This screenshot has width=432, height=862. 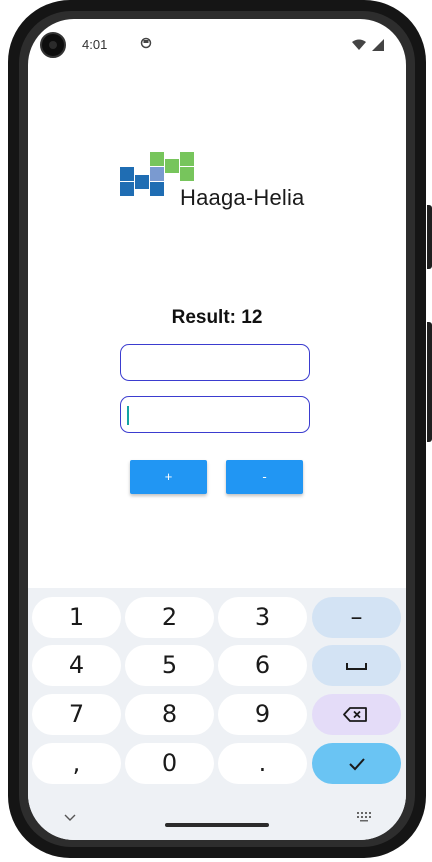 What do you see at coordinates (168, 477) in the screenshot?
I see `plus-button: +` at bounding box center [168, 477].